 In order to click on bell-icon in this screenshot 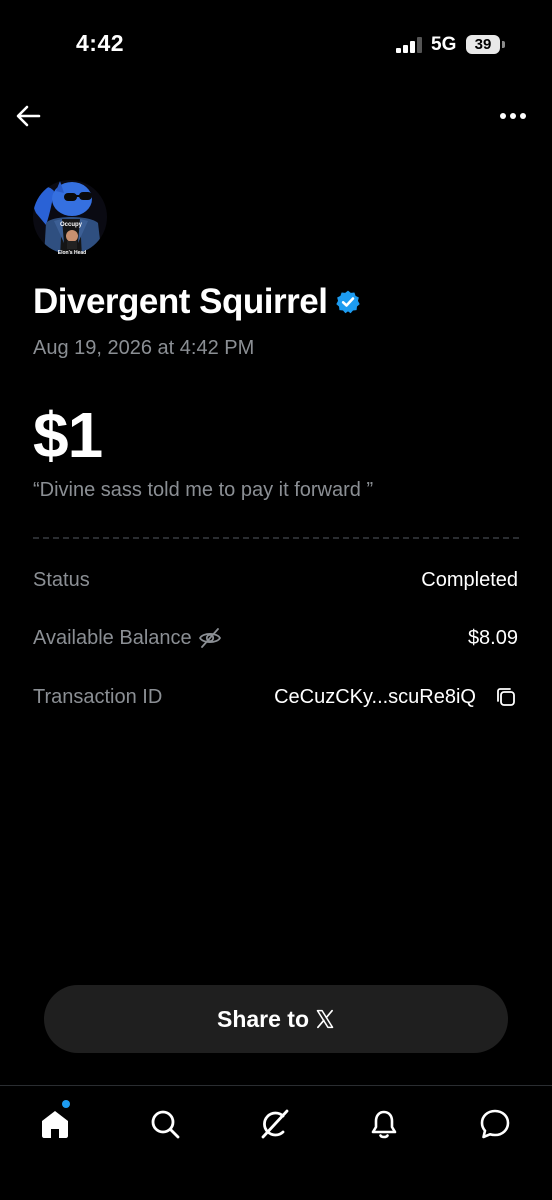, I will do `click(384, 1124)`.